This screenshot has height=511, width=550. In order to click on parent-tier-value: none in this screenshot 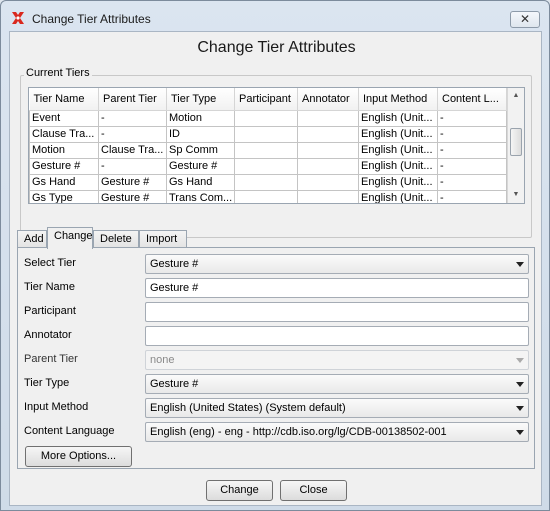, I will do `click(162, 360)`.